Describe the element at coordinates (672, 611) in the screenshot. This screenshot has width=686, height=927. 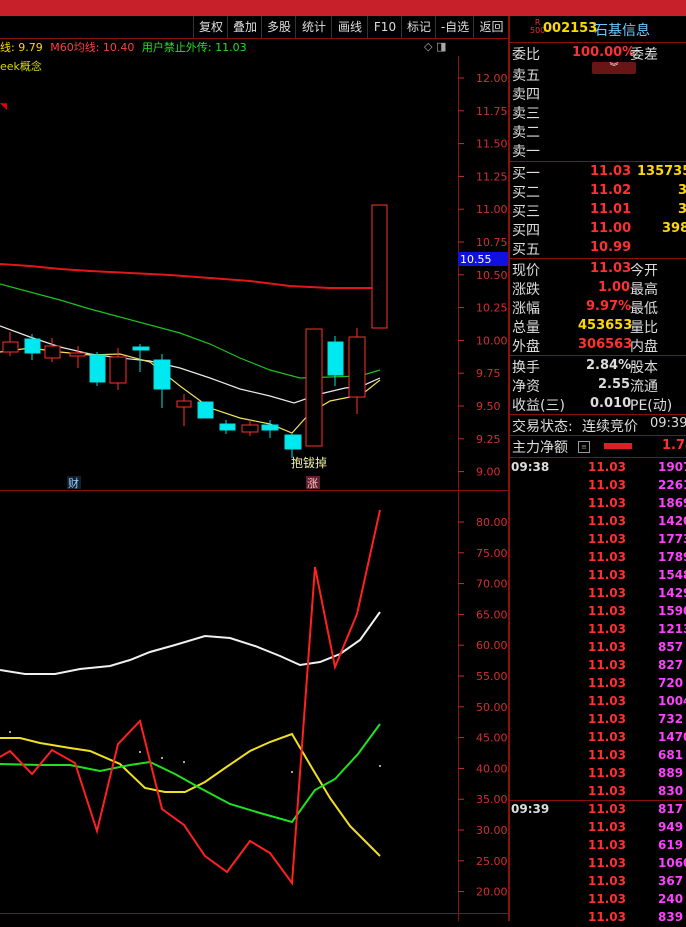
I see `tick-volume: 1590` at that location.